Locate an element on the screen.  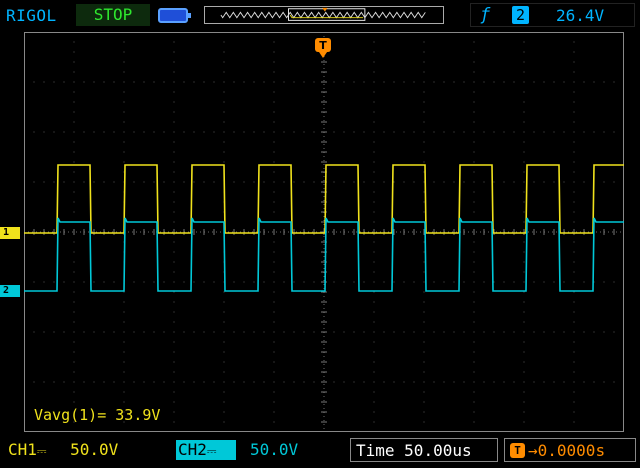
trigger-source: 2 is located at coordinates (520, 15).